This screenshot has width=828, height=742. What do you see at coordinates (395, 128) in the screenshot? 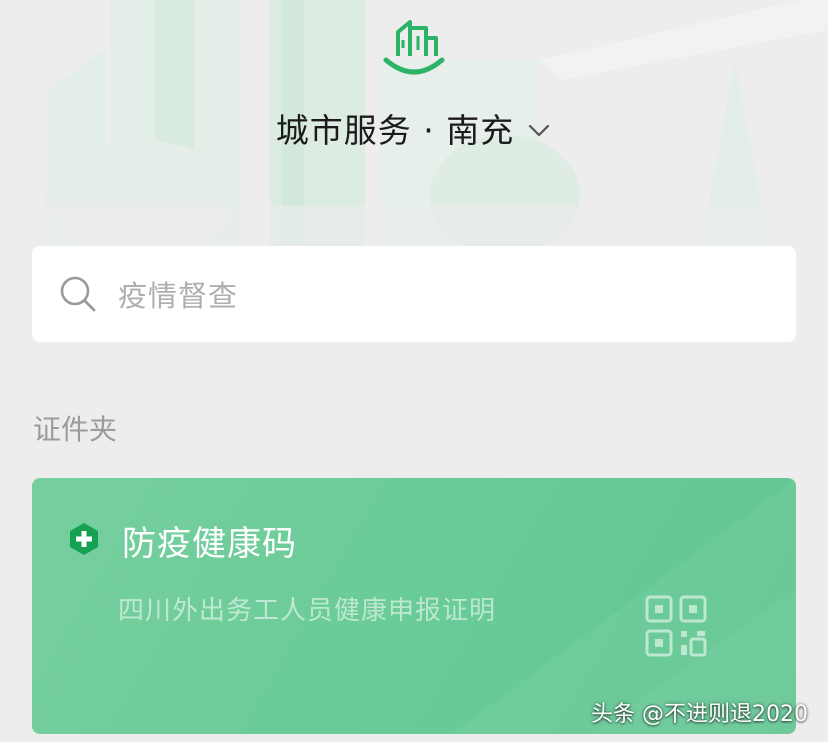
I see `city-title: 城市服务 · 南充` at bounding box center [395, 128].